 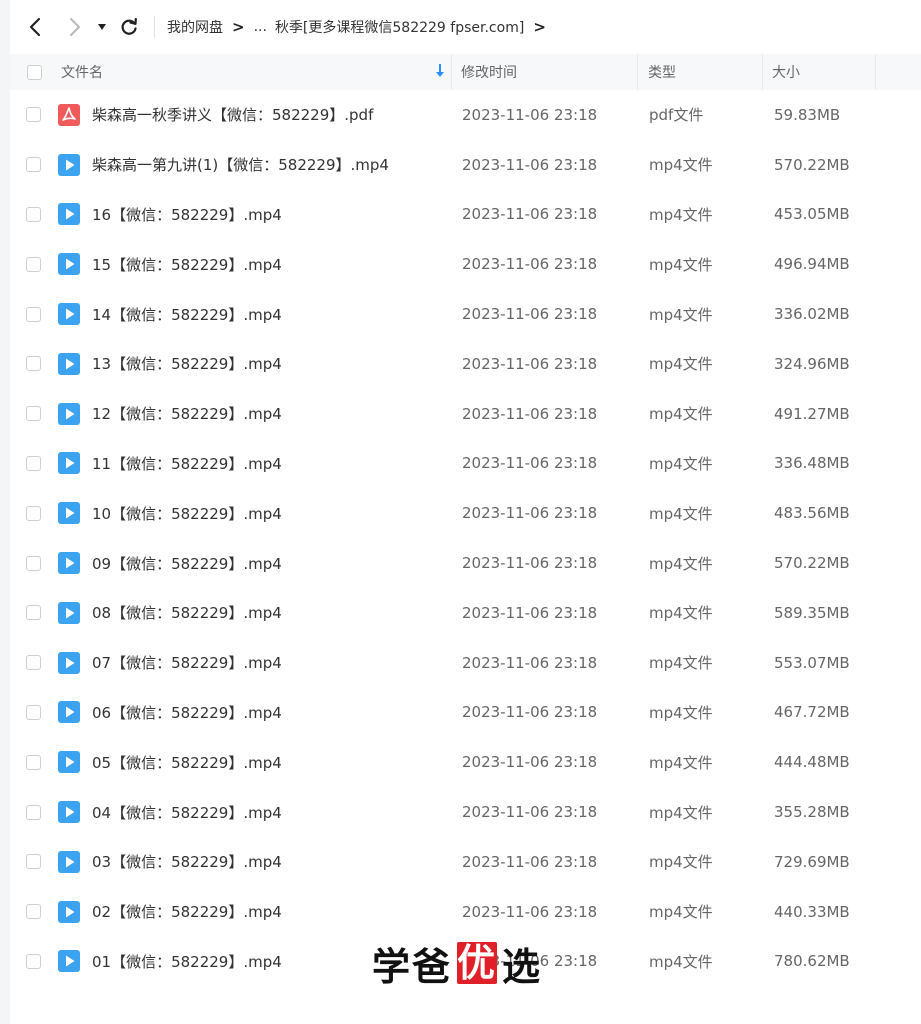 I want to click on column-header-modified: 修改时间, so click(x=545, y=72).